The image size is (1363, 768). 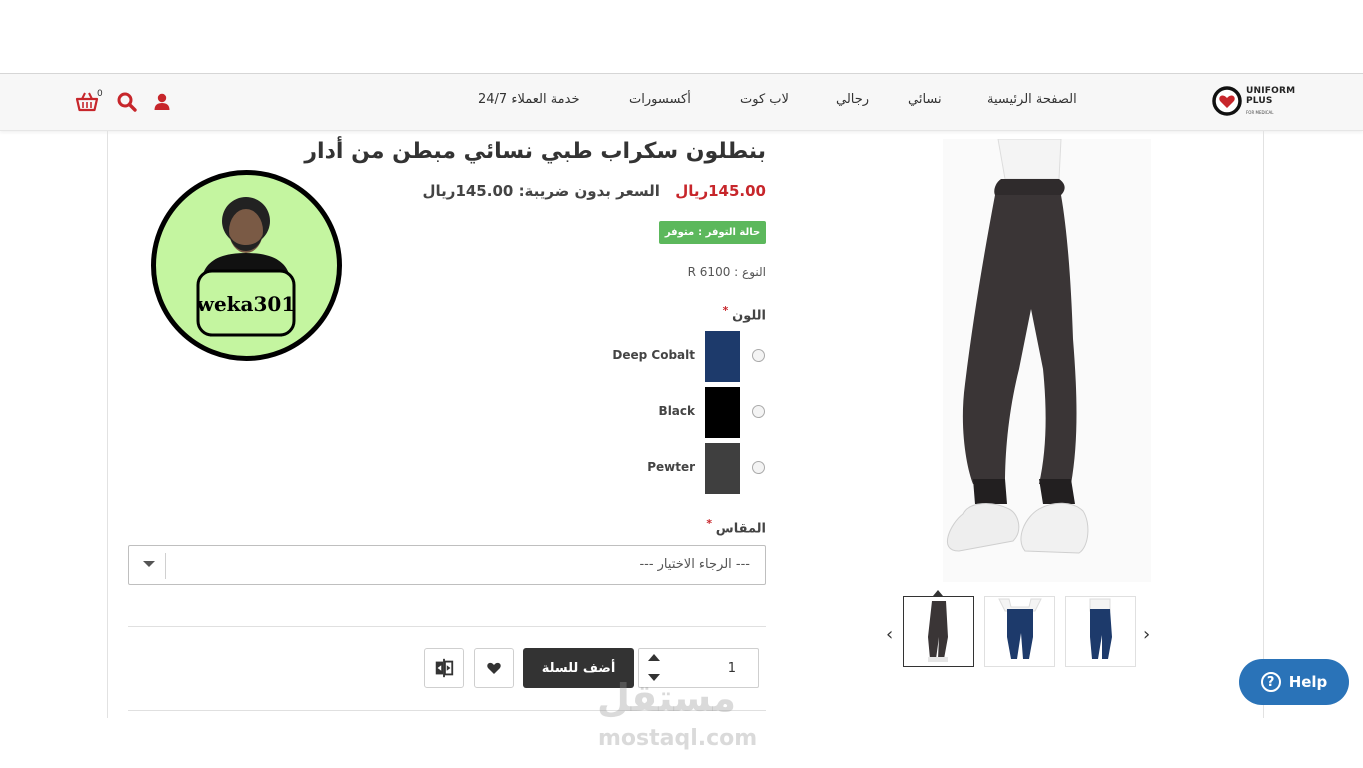 What do you see at coordinates (165, 566) in the screenshot?
I see `select-separator` at bounding box center [165, 566].